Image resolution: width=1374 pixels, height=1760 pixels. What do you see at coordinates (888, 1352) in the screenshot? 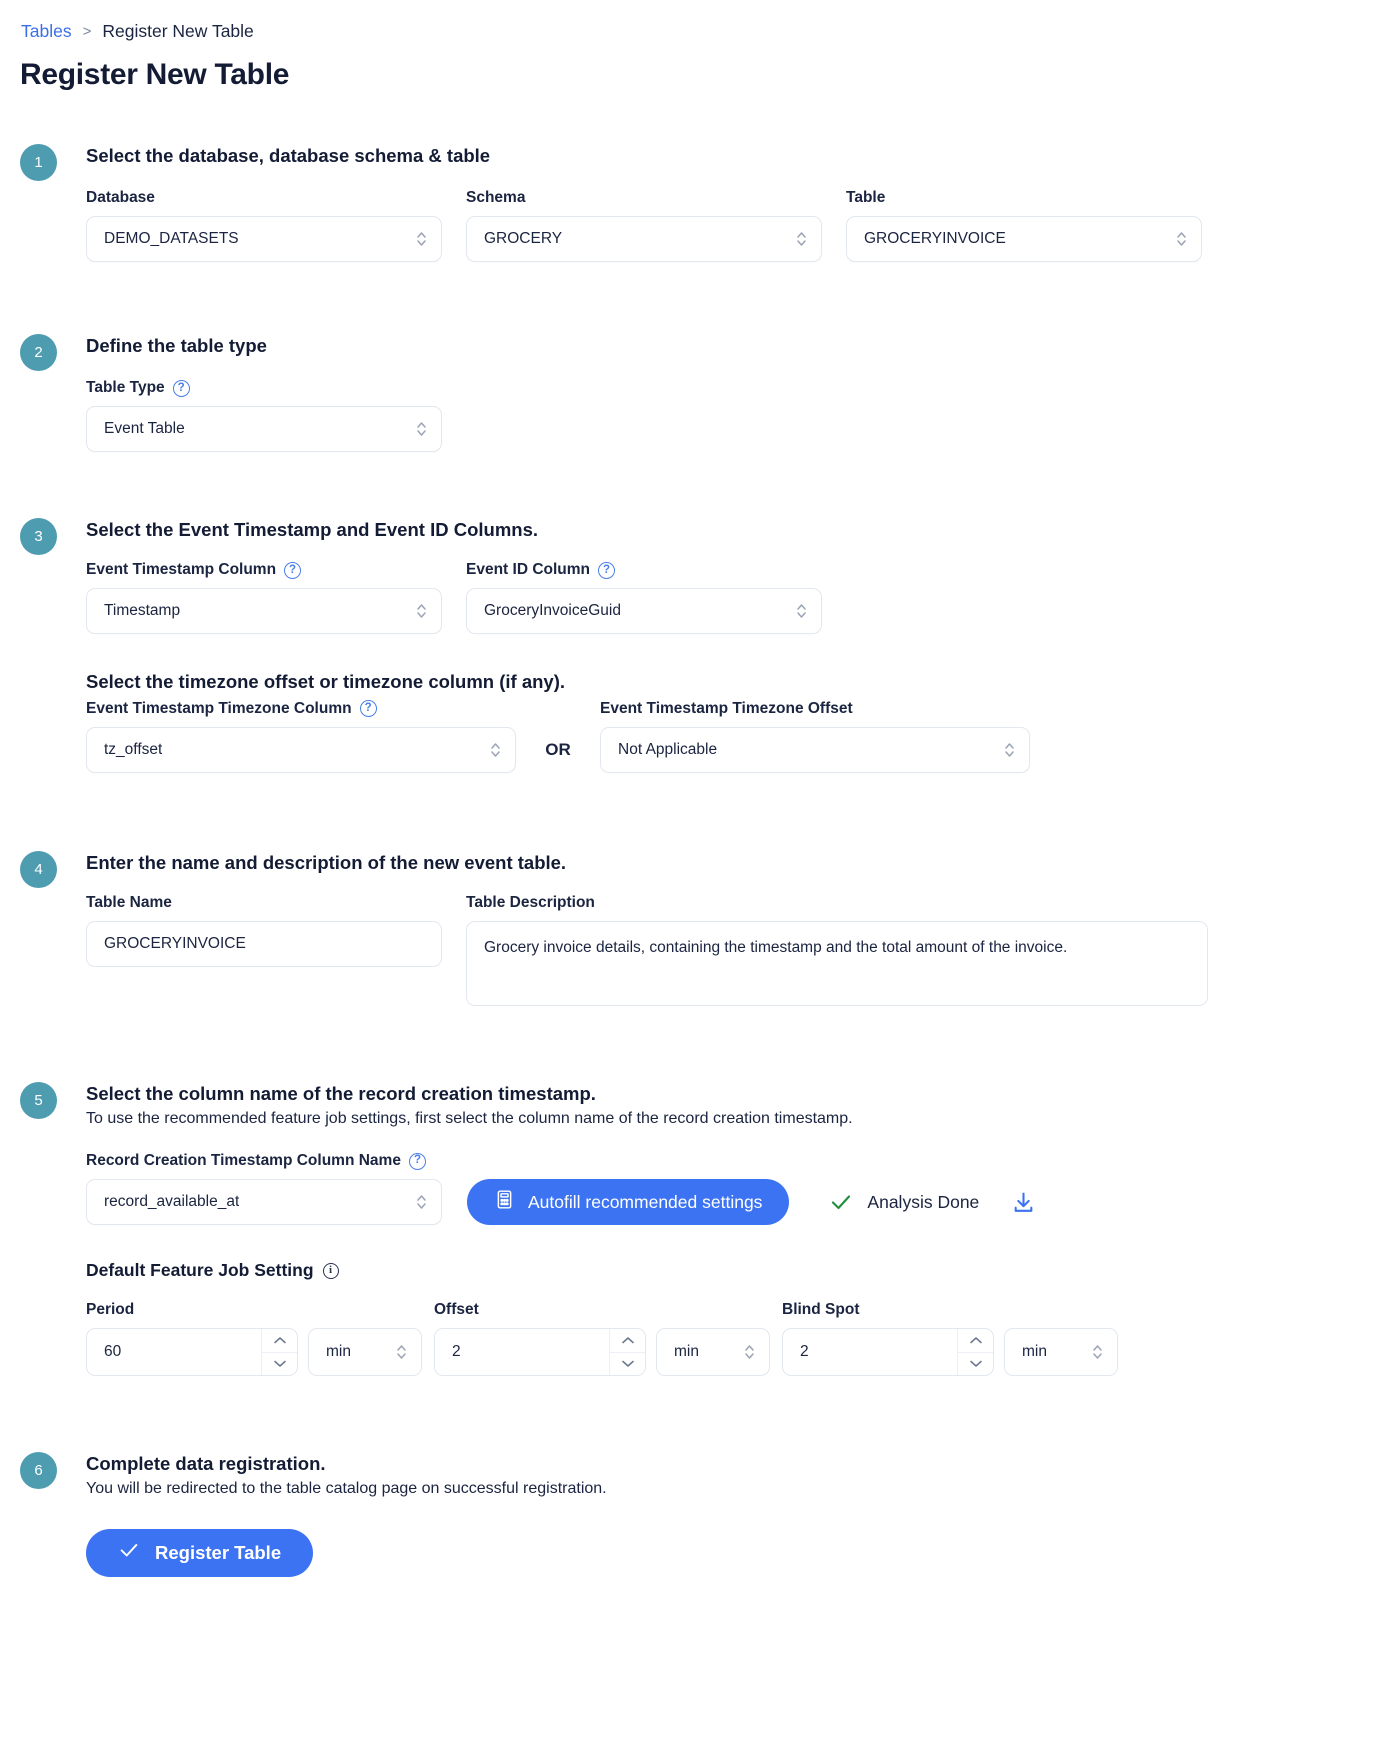
I see `blind-spot-input: 2` at bounding box center [888, 1352].